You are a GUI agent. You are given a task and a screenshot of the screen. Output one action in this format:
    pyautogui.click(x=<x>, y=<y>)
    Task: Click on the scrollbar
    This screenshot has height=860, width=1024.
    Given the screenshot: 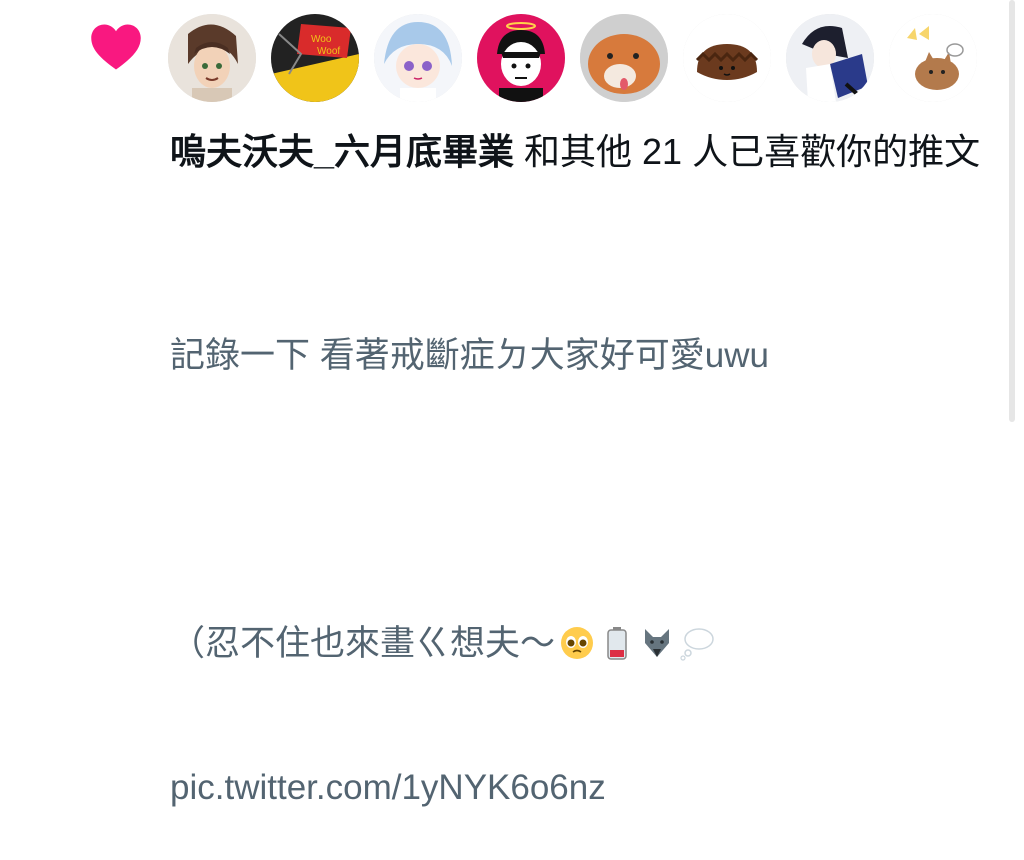 What is the action you would take?
    pyautogui.click(x=1012, y=211)
    